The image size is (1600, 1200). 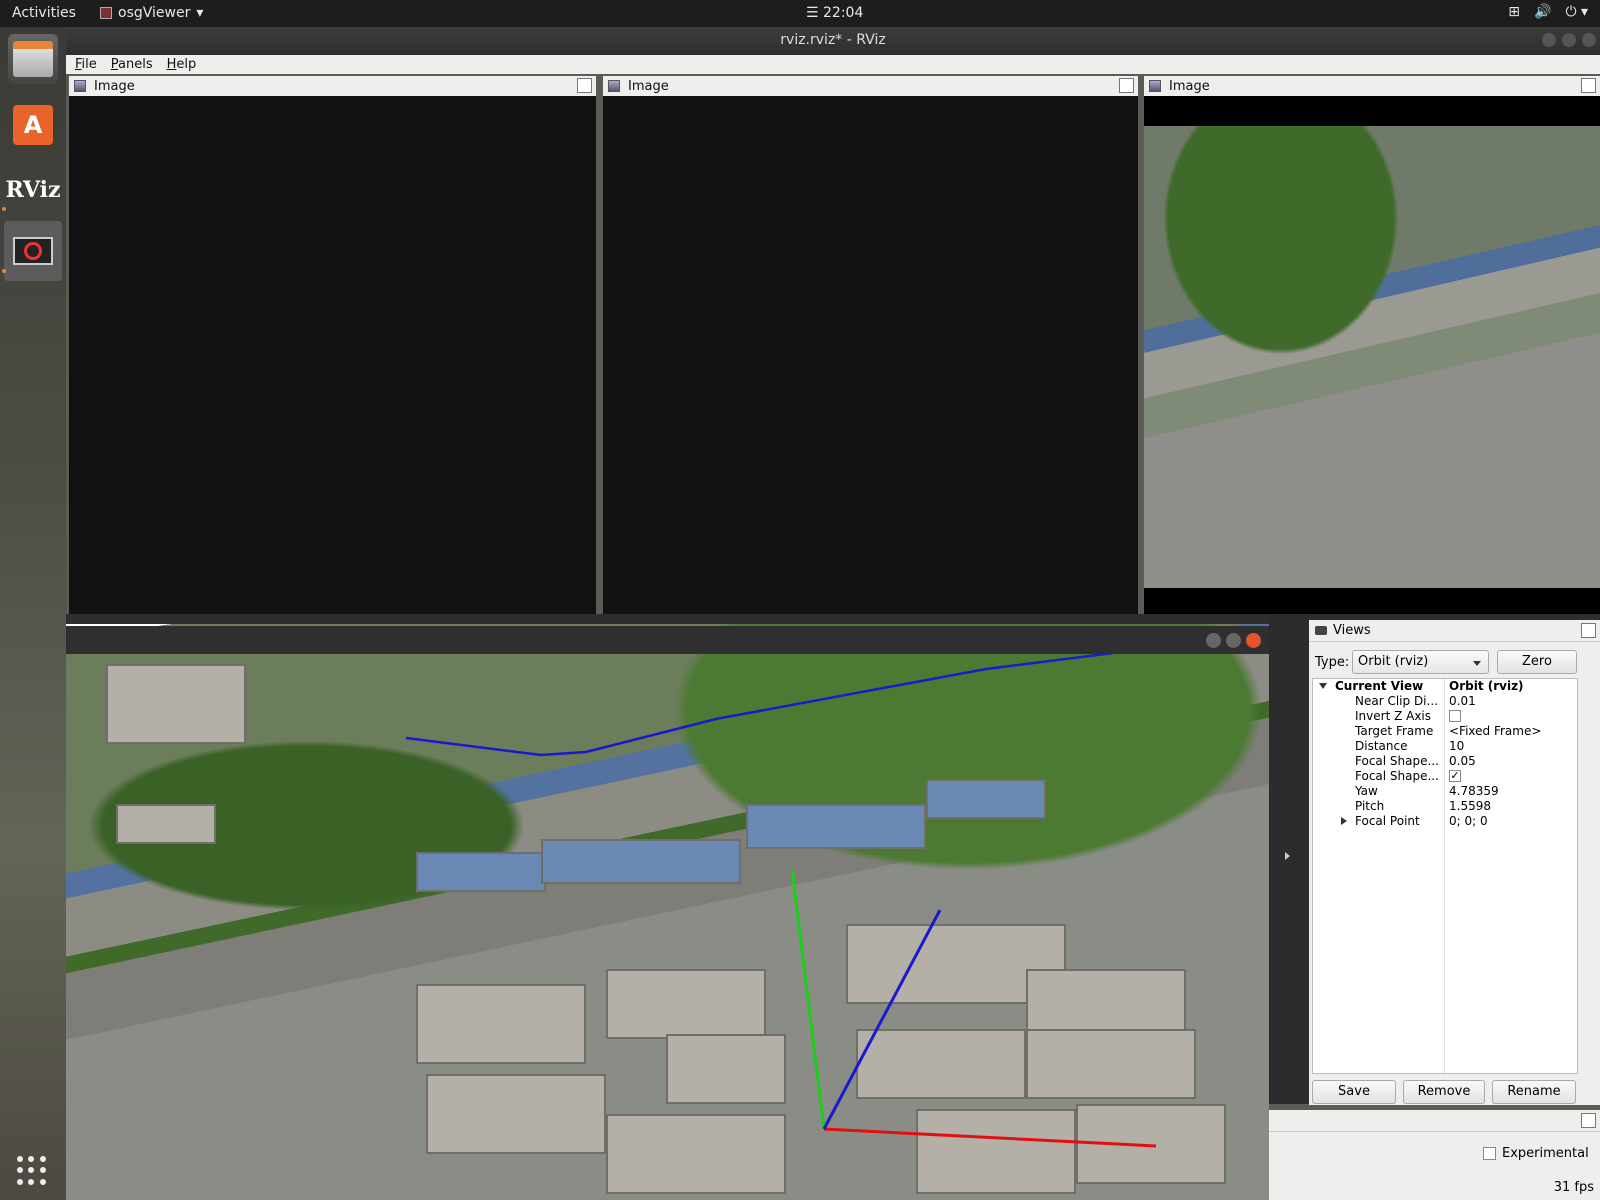 What do you see at coordinates (1545, 1153) in the screenshot?
I see `experimental-label: Experimental` at bounding box center [1545, 1153].